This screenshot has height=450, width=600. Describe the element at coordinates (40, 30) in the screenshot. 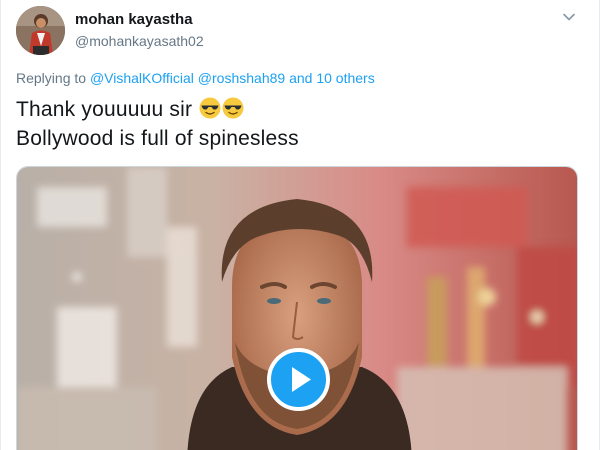

I see `avatar` at that location.